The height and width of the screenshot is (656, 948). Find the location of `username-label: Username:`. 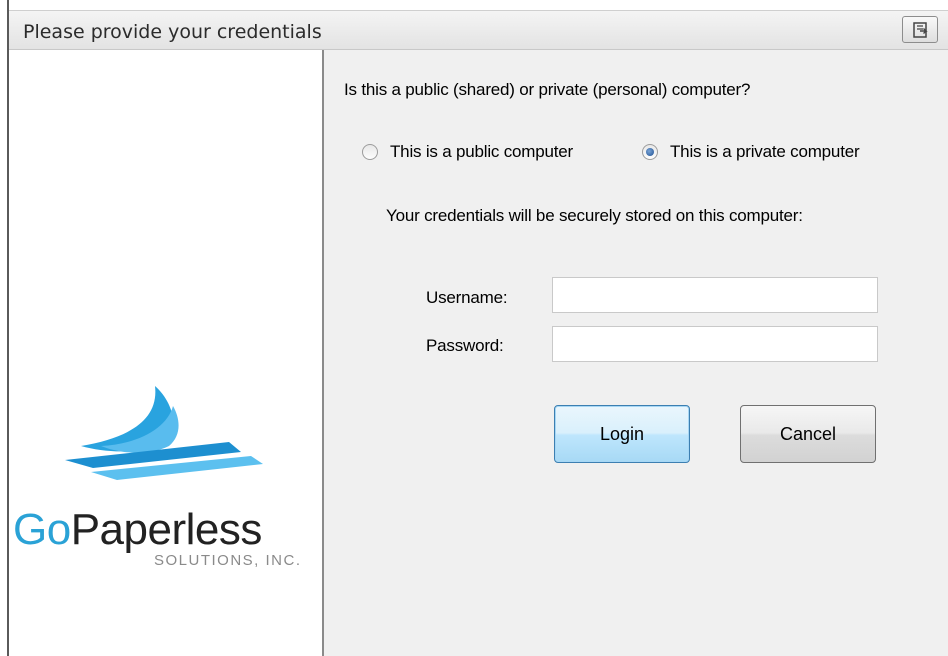

username-label: Username: is located at coordinates (467, 297).